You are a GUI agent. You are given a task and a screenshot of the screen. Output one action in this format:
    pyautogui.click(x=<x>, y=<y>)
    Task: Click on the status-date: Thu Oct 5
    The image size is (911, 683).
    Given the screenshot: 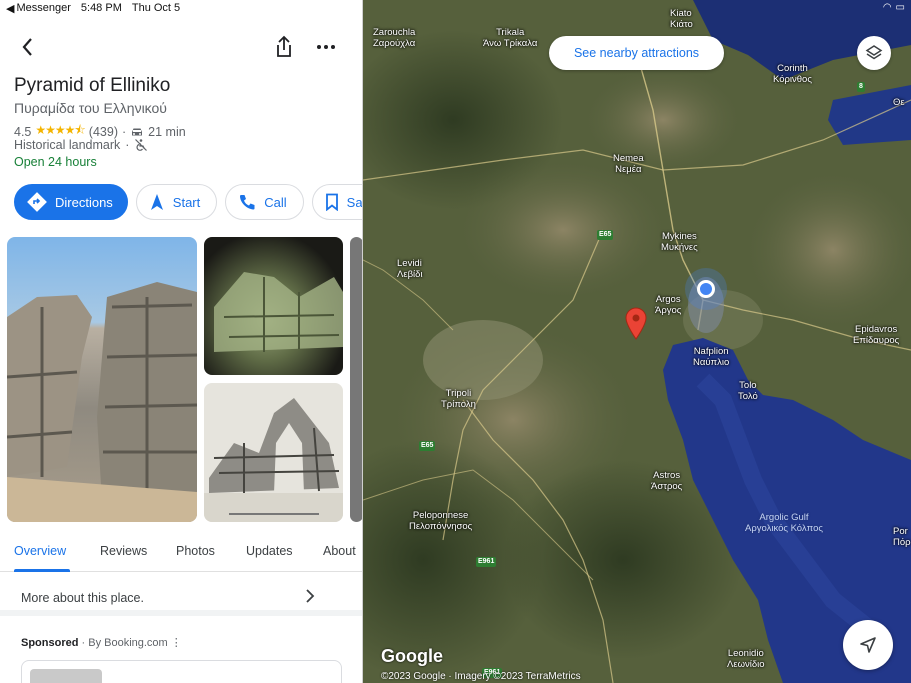 What is the action you would take?
    pyautogui.click(x=156, y=8)
    